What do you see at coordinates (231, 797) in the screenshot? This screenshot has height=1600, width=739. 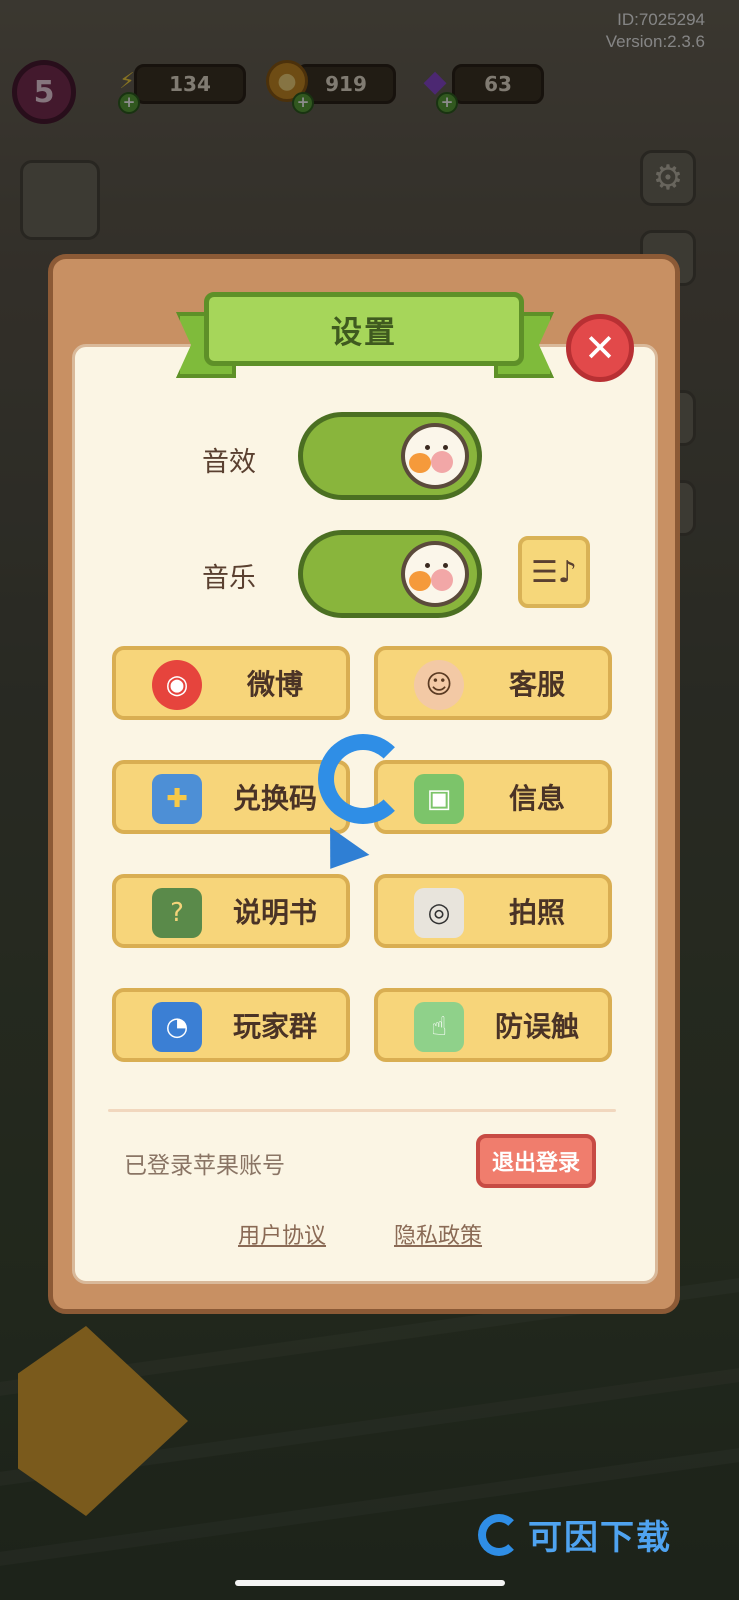 I see `redeem-code-button: ✚ 兑换码` at bounding box center [231, 797].